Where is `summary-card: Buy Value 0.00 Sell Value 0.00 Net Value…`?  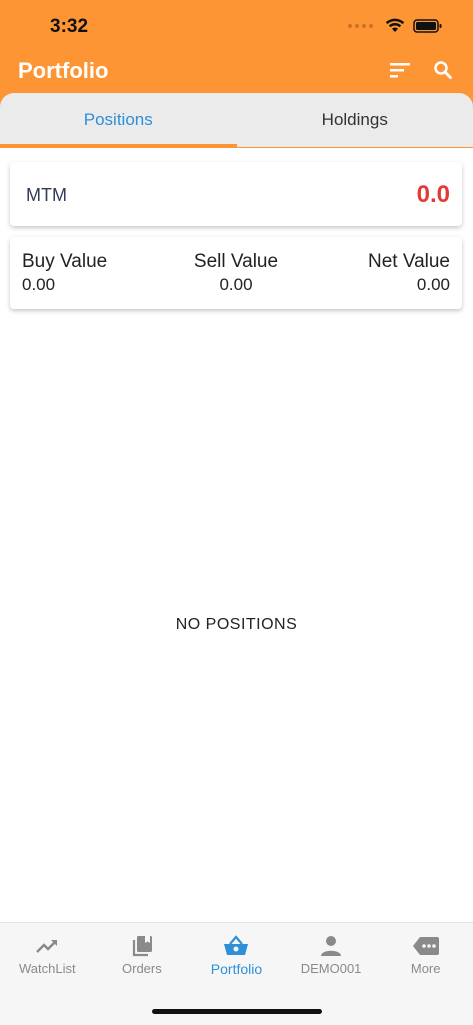 summary-card: Buy Value 0.00 Sell Value 0.00 Net Value… is located at coordinates (236, 273).